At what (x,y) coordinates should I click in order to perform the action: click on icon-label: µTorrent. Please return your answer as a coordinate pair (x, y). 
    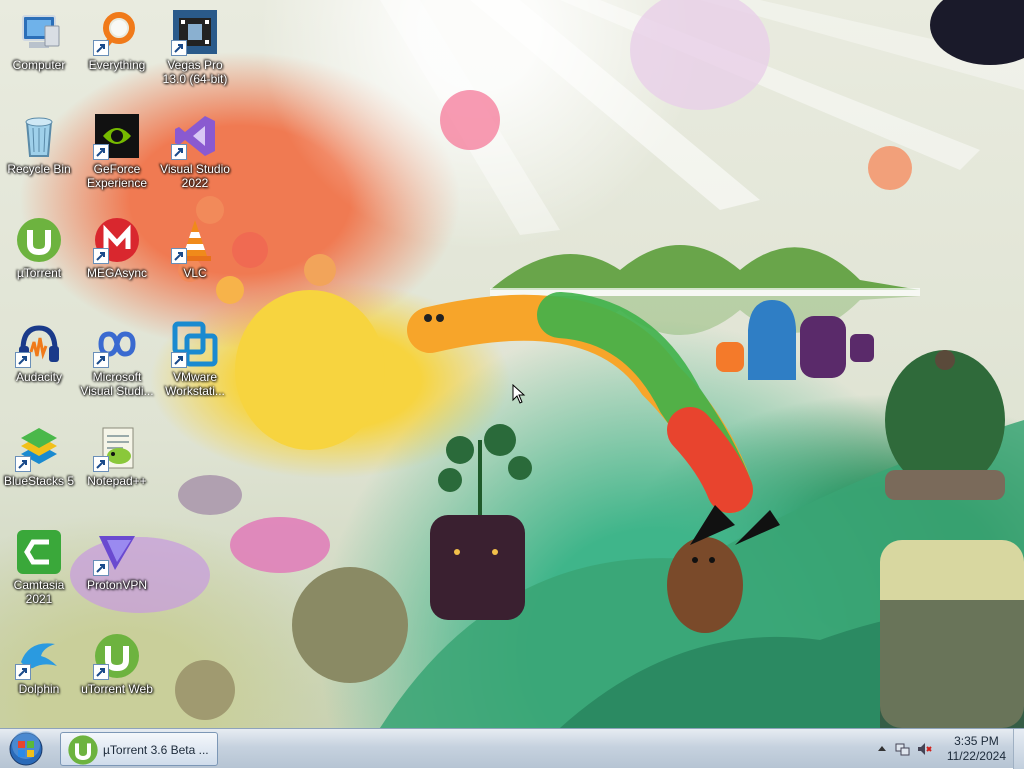
    Looking at the image, I should click on (39, 273).